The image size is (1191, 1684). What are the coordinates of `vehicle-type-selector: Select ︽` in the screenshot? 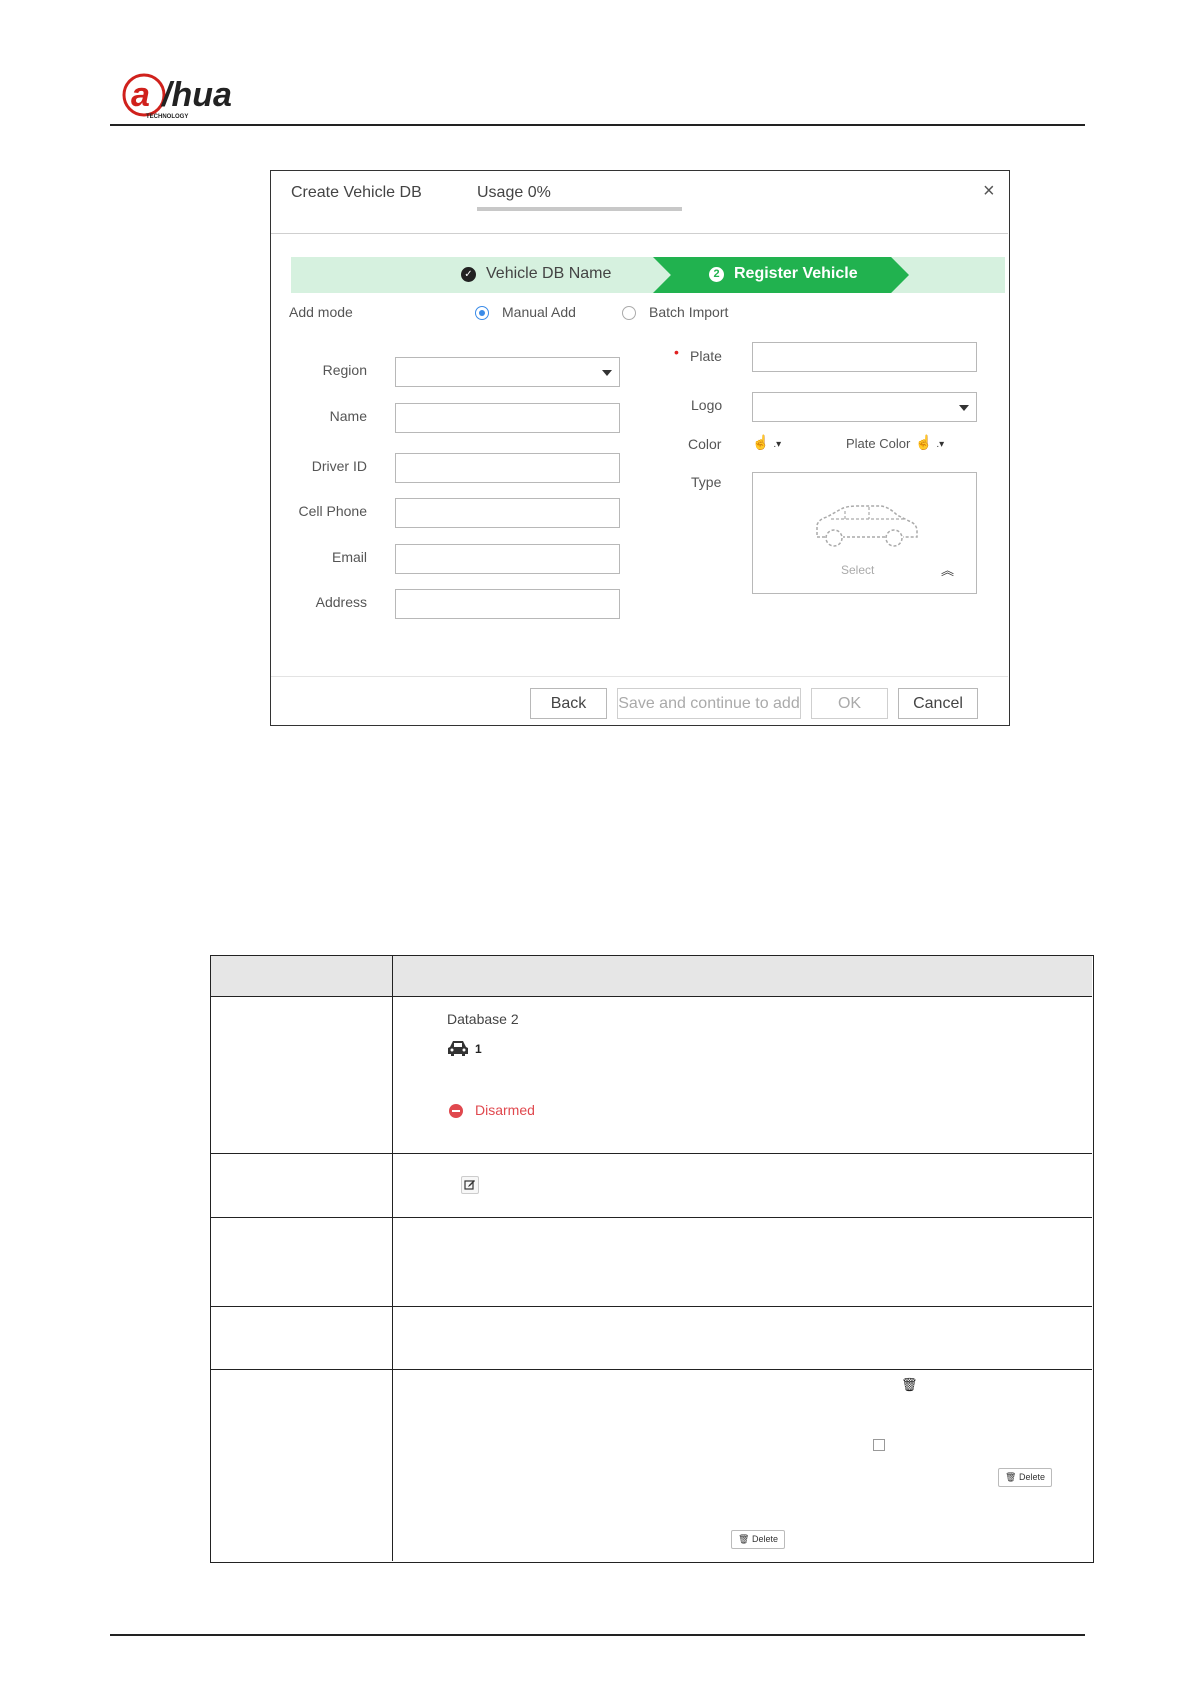 It's located at (864, 533).